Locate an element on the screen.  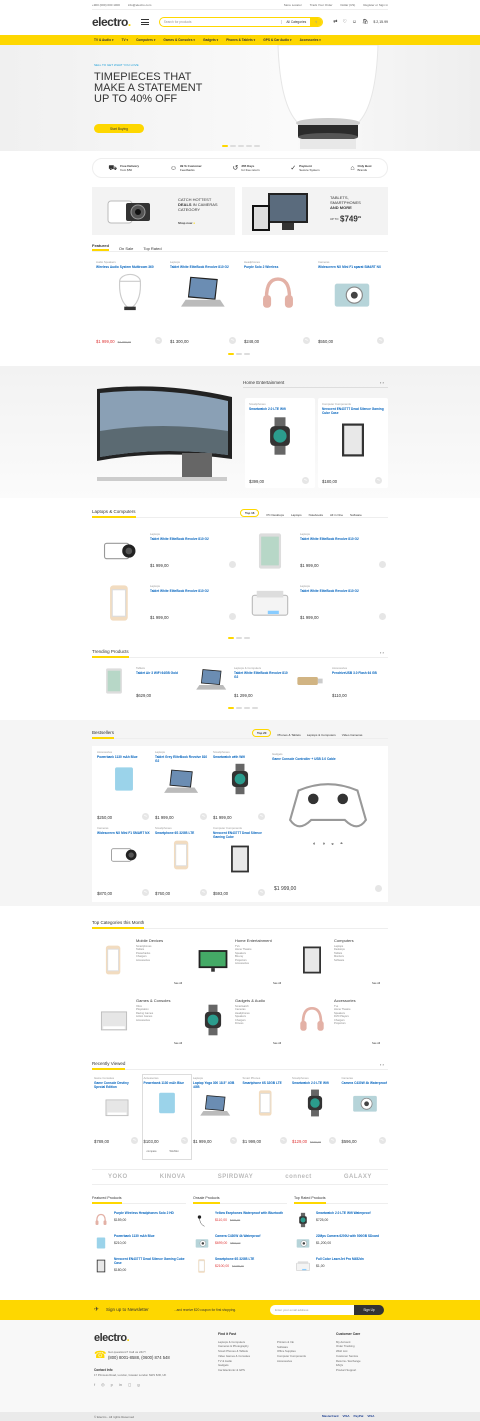
list-item-name: 22Mps Camera 6200U with 500GB SDcard is located at coordinates (347, 1236).